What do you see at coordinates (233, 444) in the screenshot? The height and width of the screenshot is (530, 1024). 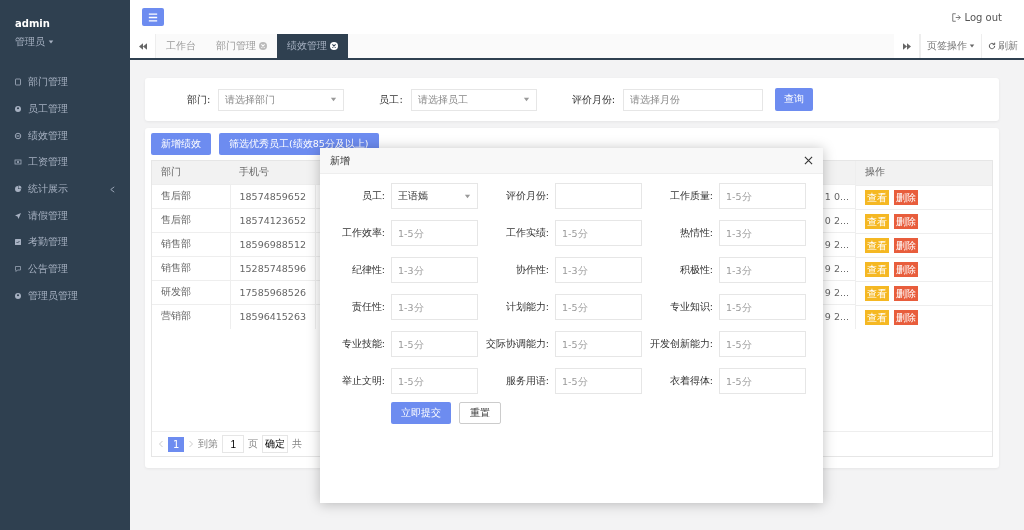 I see `page-field: 1` at bounding box center [233, 444].